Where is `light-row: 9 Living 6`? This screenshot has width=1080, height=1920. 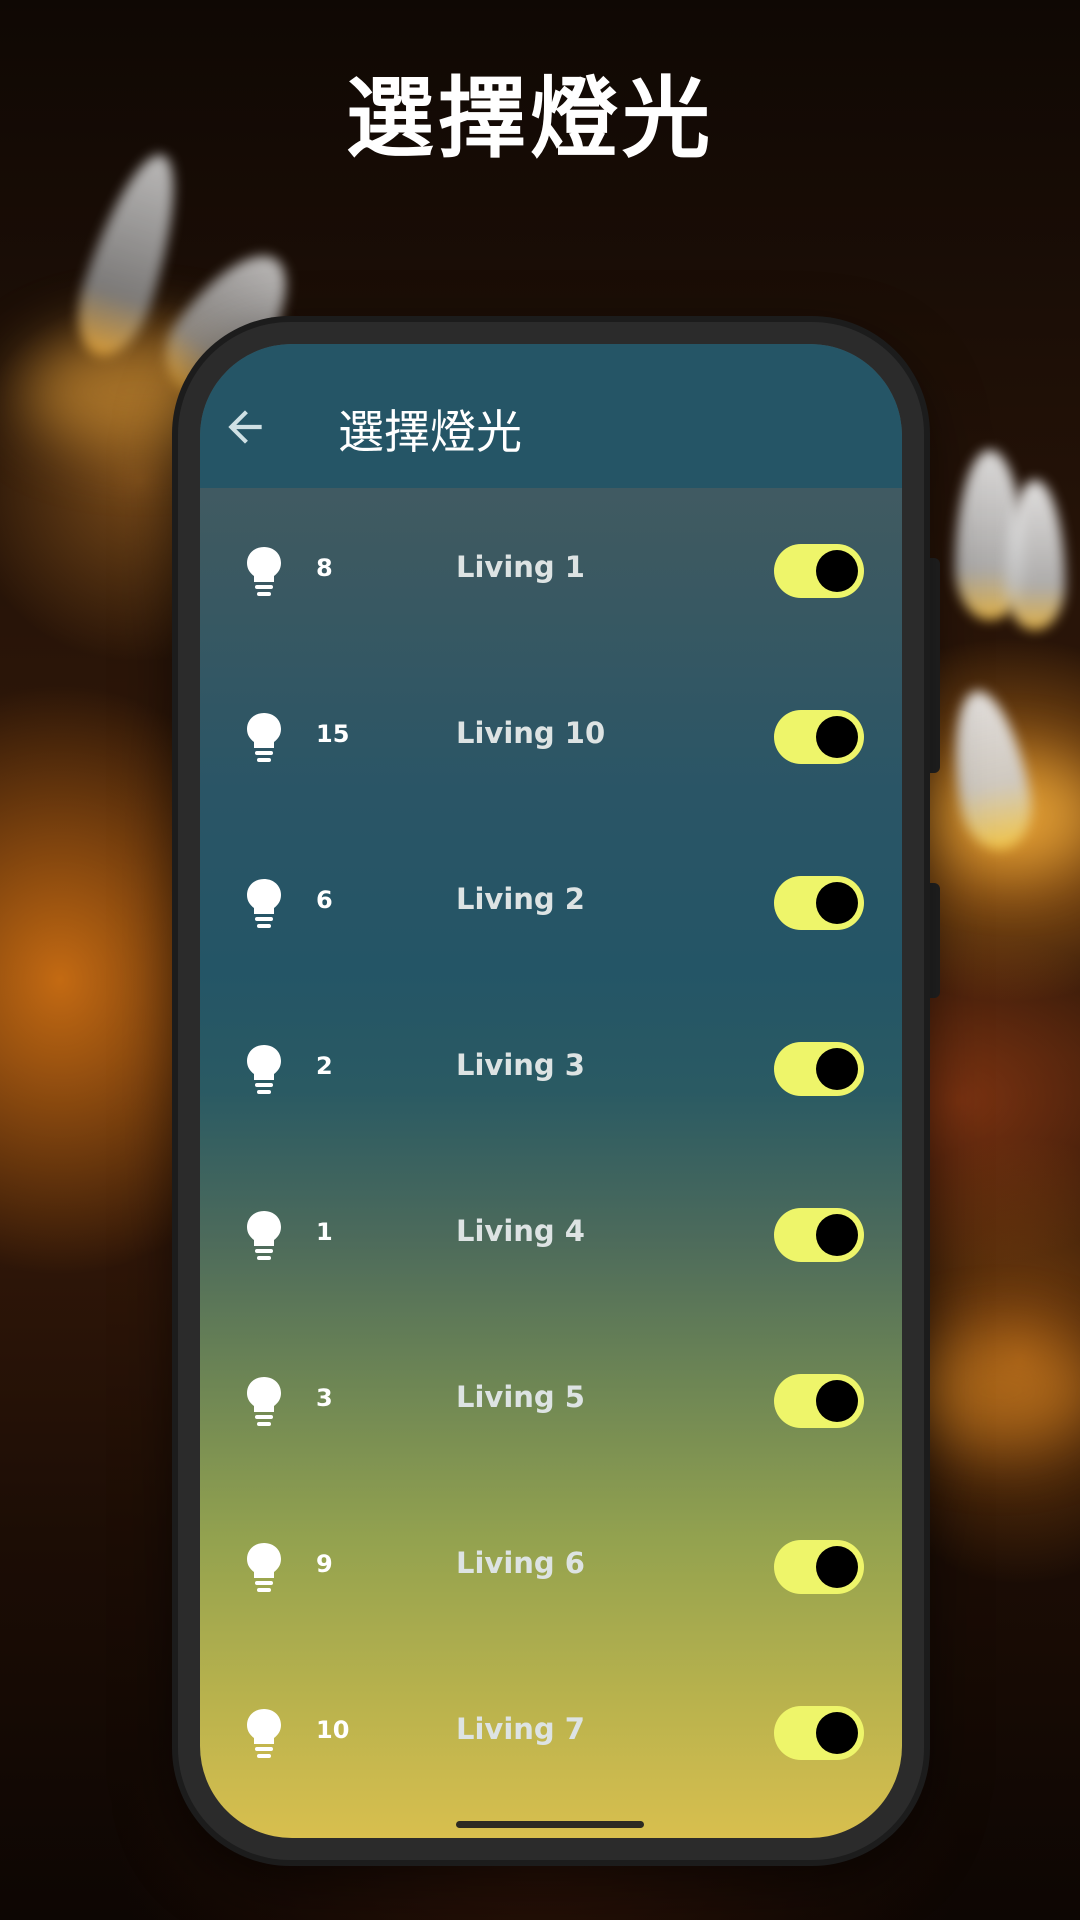
light-row: 9 Living 6 is located at coordinates (551, 1567).